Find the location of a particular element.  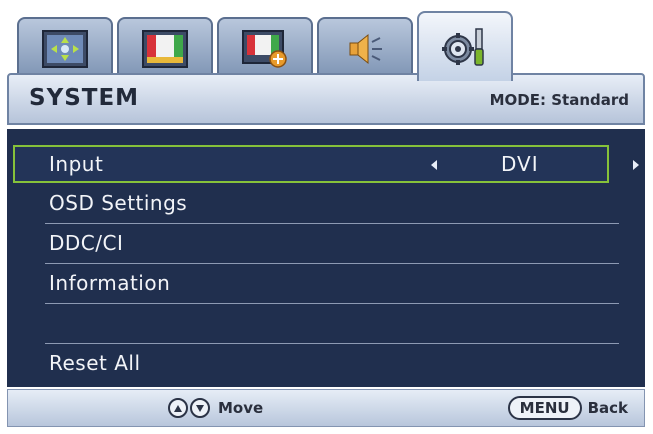

tab-system is located at coordinates (465, 46).